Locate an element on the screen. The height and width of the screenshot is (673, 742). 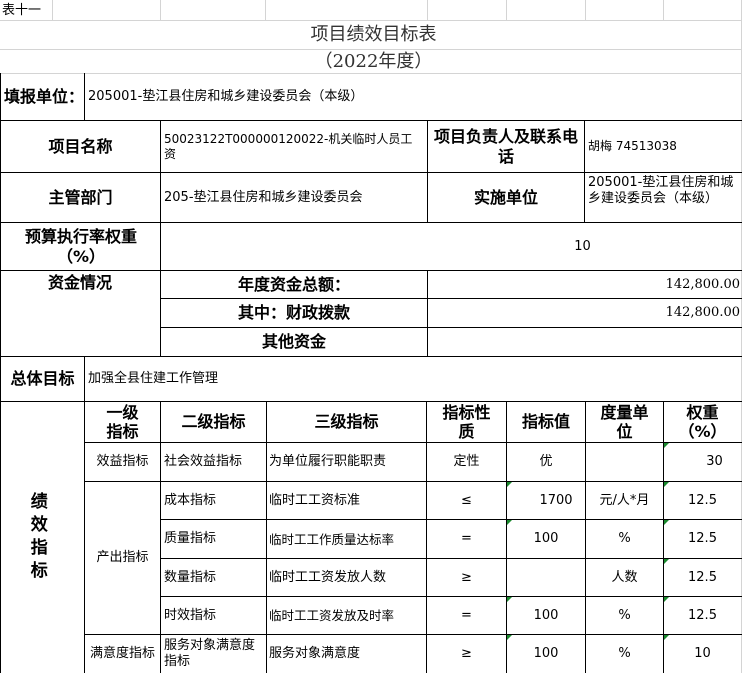
table-row-5-value: 100 is located at coordinates (546, 654).